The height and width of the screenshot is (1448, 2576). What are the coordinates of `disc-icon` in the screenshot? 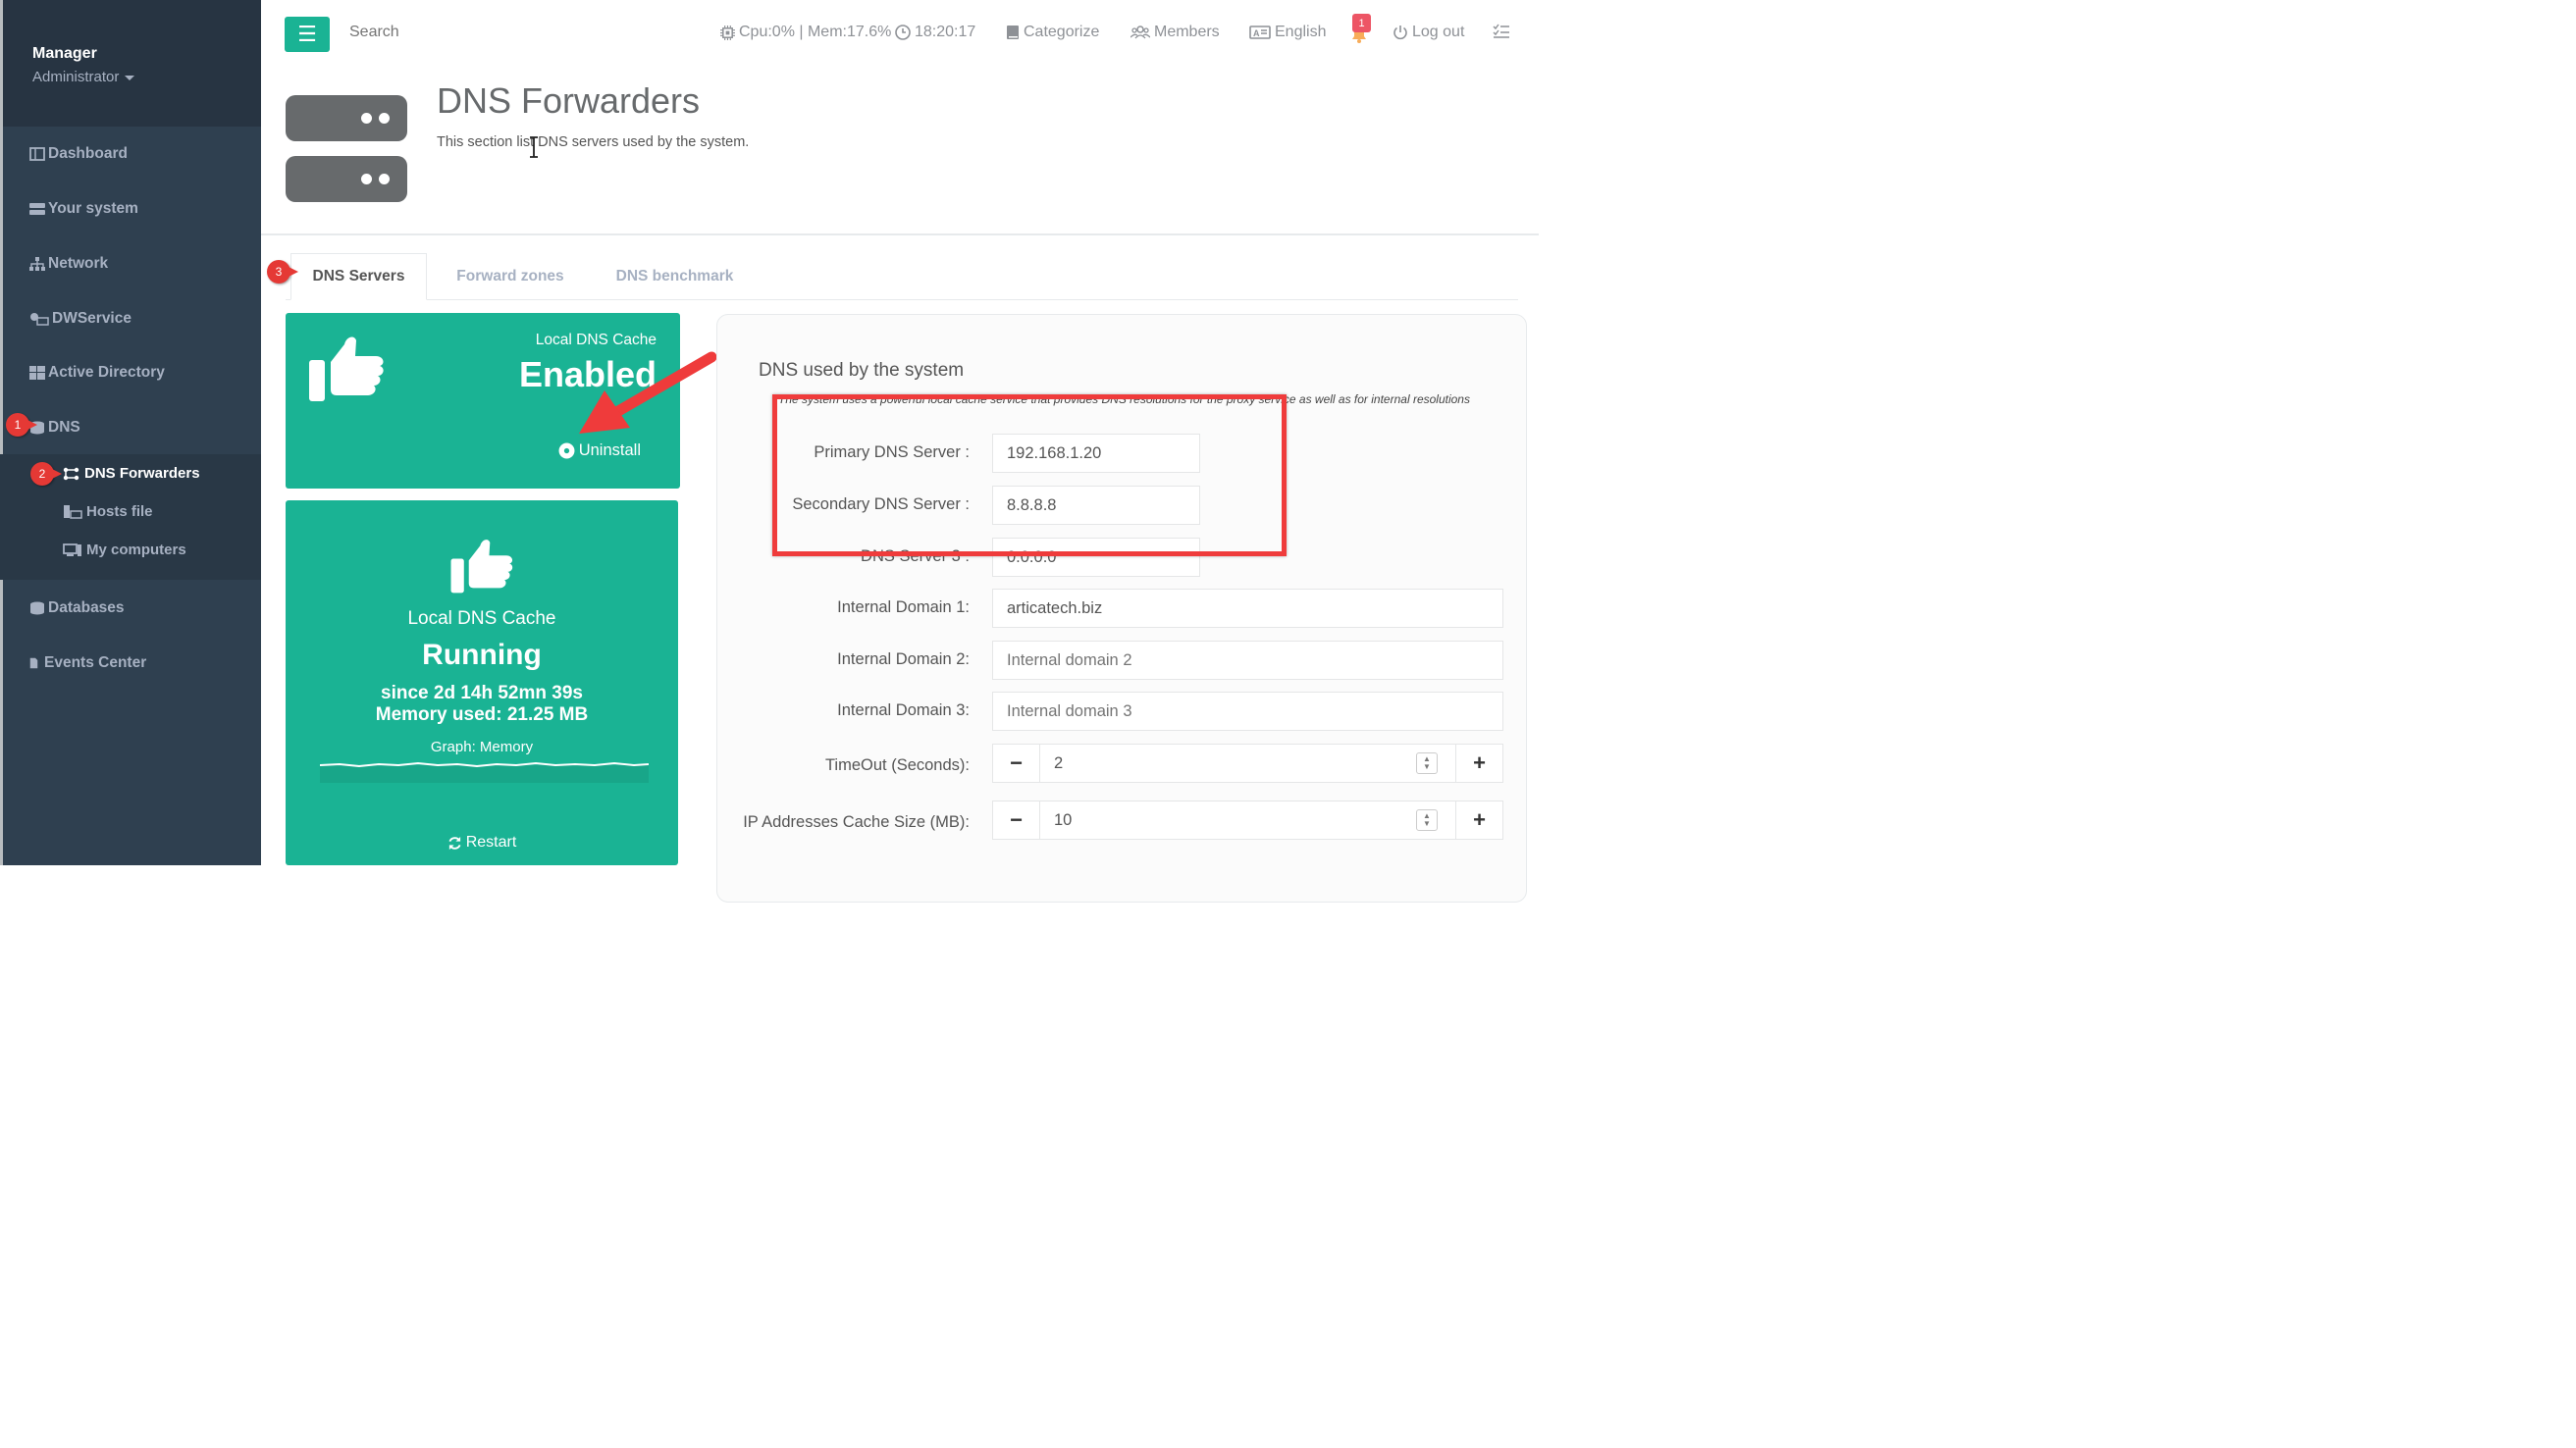 It's located at (566, 450).